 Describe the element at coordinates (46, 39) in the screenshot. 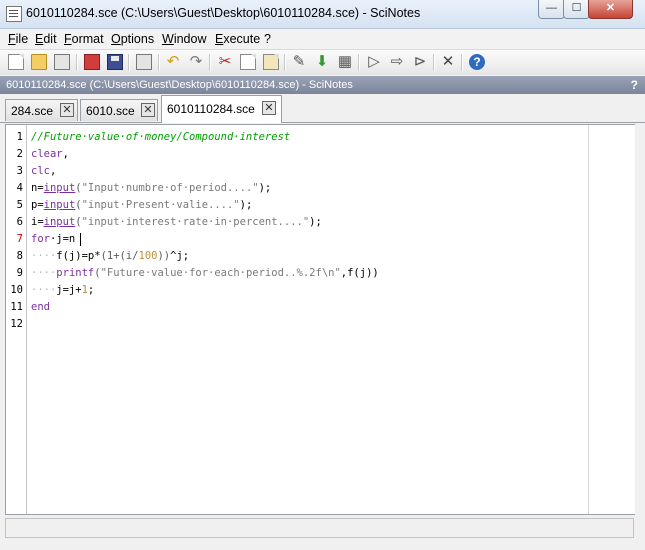

I see `menu-edit: Edit` at that location.